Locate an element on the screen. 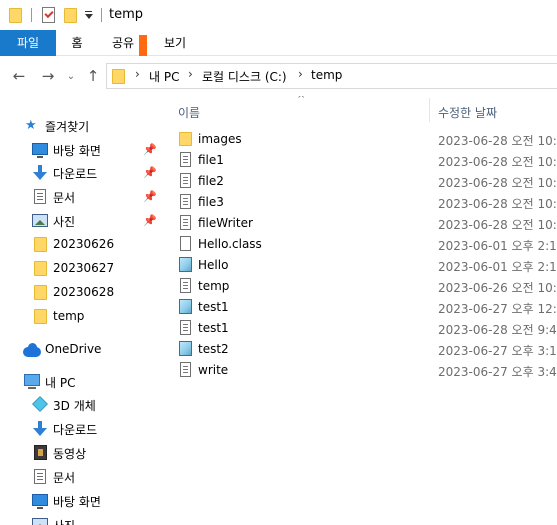 The width and height of the screenshot is (557, 525). breadcrumb-this-pc: 내 PC is located at coordinates (164, 76).